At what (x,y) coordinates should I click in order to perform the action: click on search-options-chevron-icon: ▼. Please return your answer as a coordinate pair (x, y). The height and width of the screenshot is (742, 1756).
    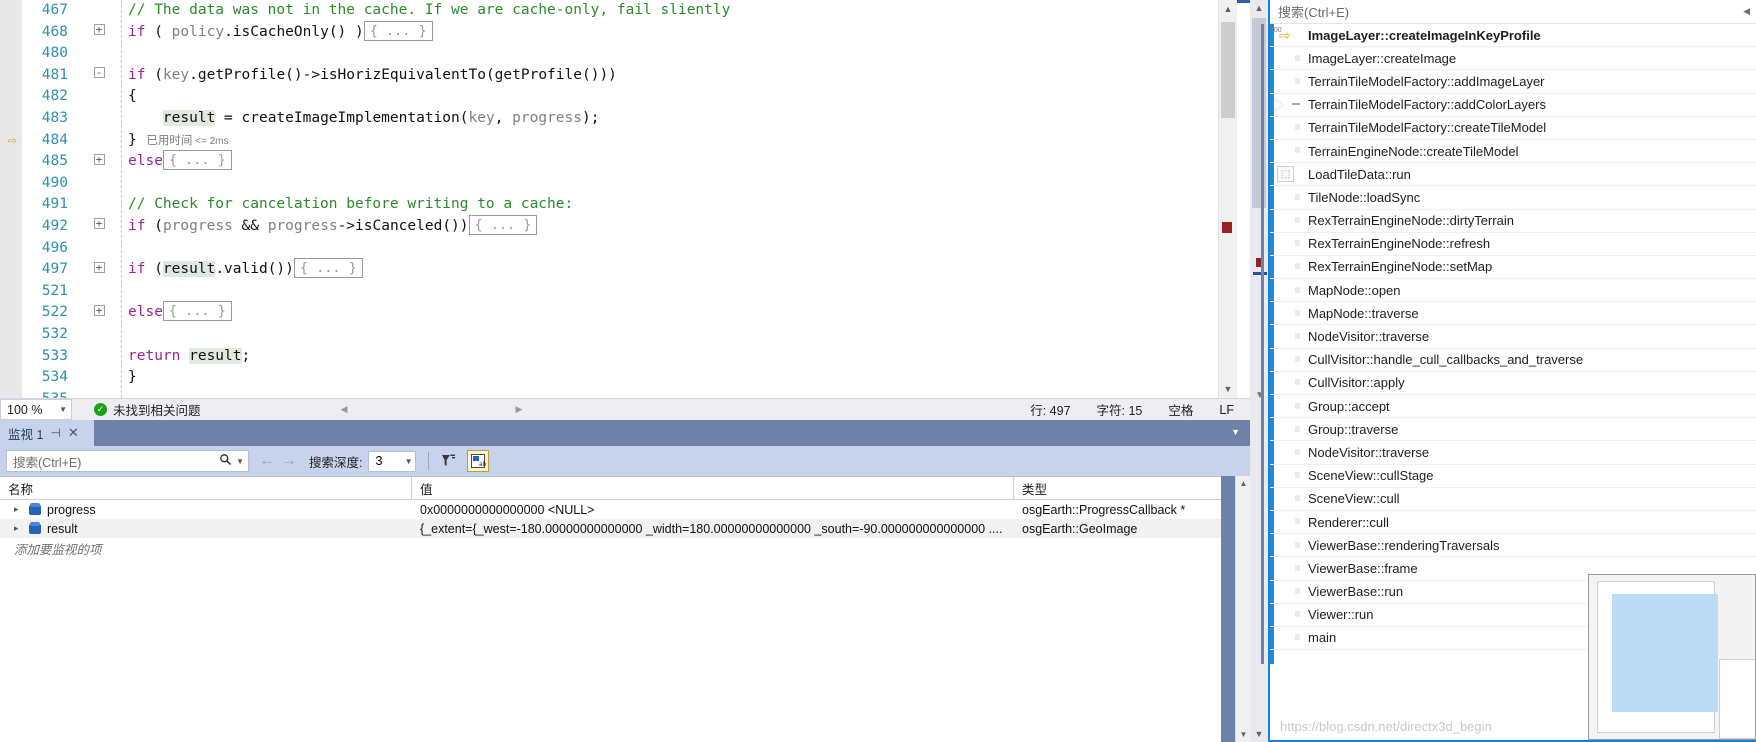
    Looking at the image, I should click on (240, 461).